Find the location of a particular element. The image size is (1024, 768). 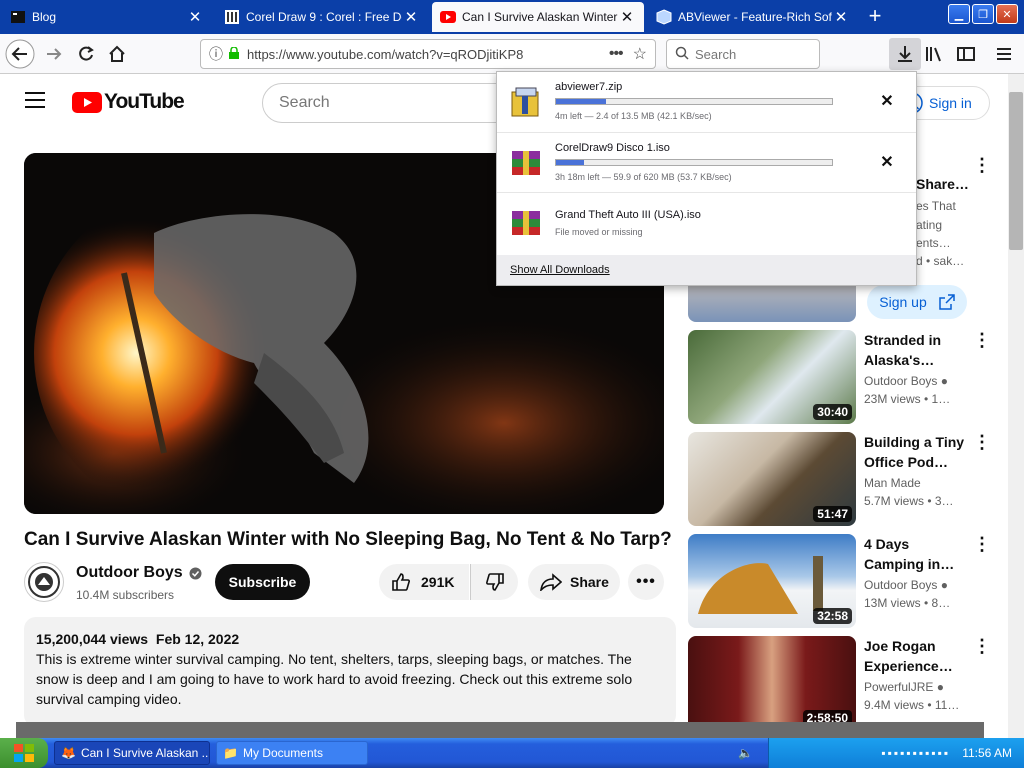

tab-abviewer: ABViewer - Feature-Rich Softwa ✕ is located at coordinates (753, 17).